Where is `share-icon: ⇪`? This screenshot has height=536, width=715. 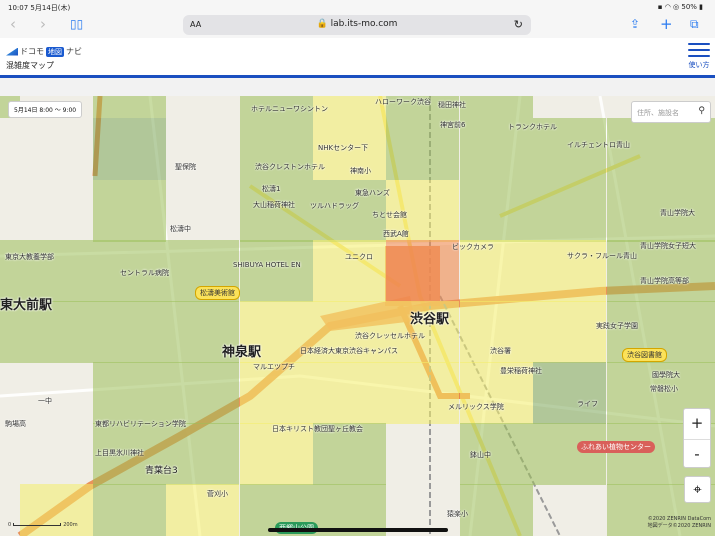
share-icon: ⇪ is located at coordinates (635, 24).